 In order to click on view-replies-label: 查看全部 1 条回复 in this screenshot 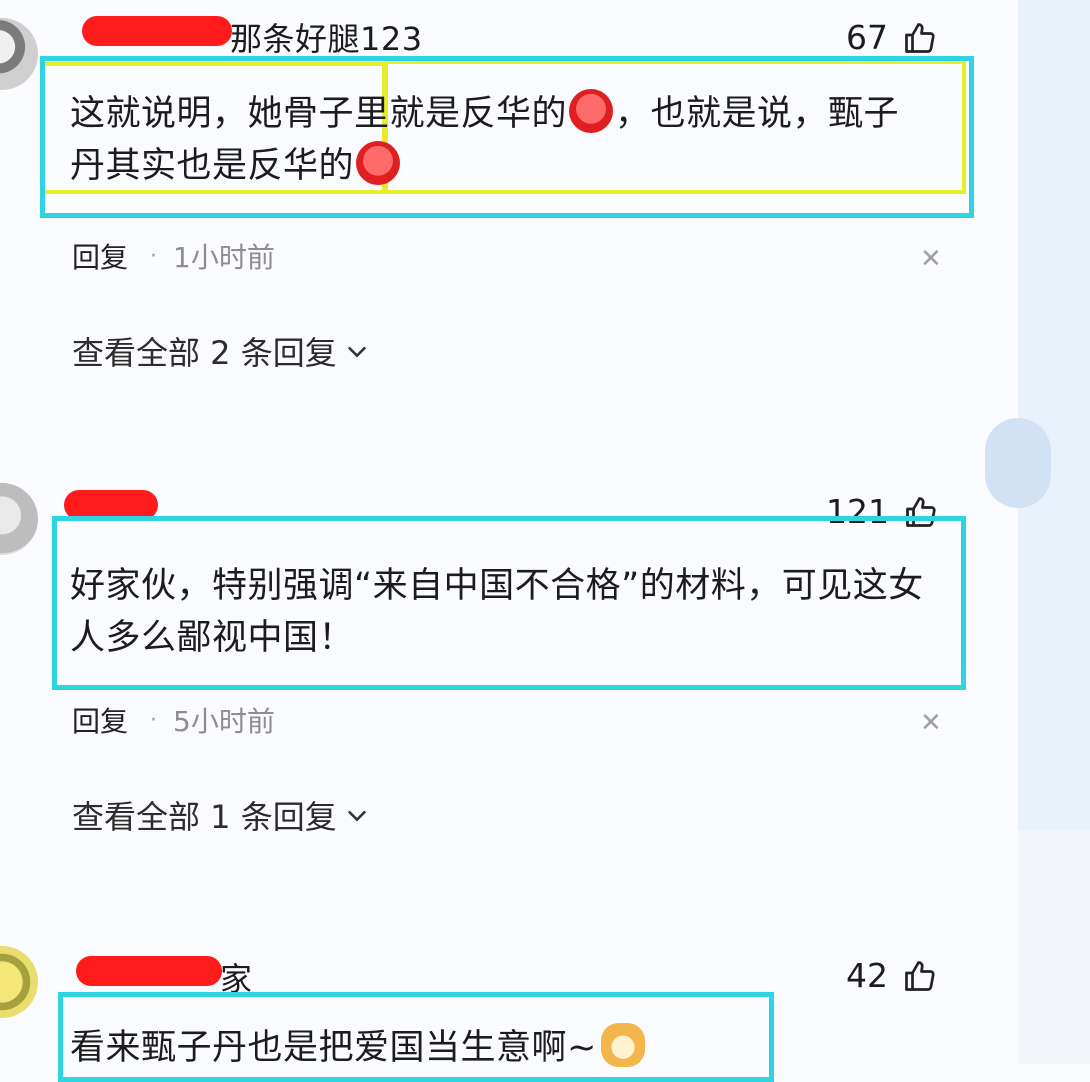, I will do `click(204, 817)`.